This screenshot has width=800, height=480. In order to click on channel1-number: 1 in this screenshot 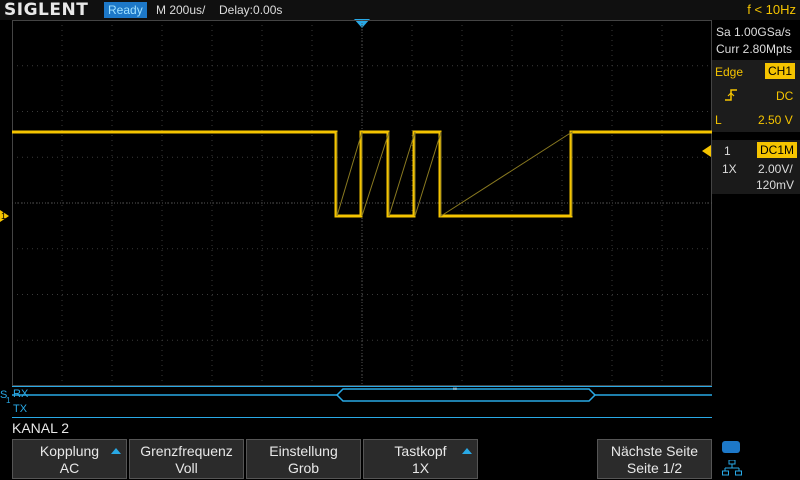, I will do `click(727, 151)`.